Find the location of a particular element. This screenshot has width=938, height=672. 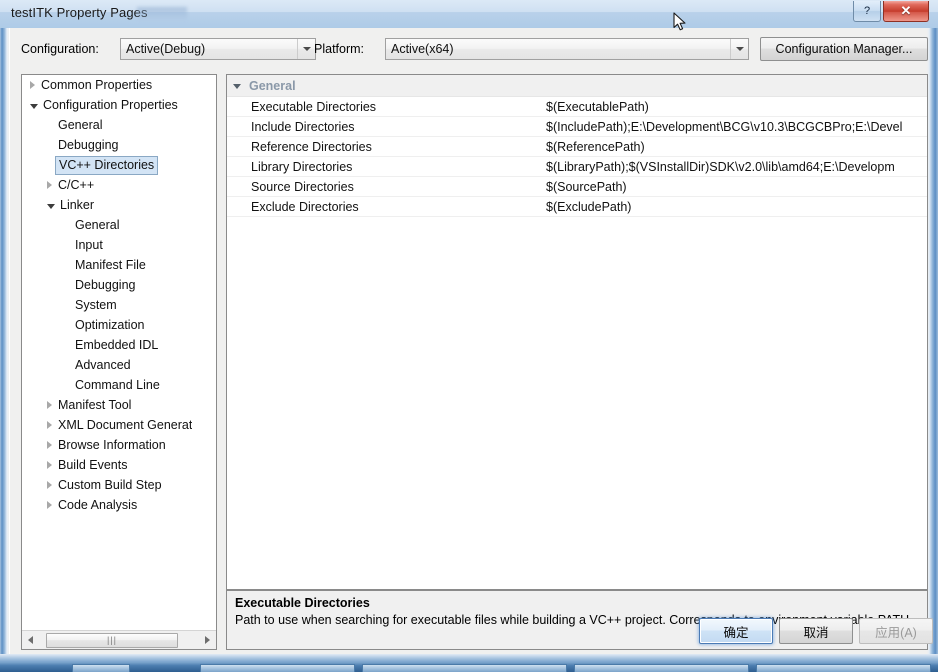

dialog-button-bar: 确定 取消 应用(A) is located at coordinates (471, 632).